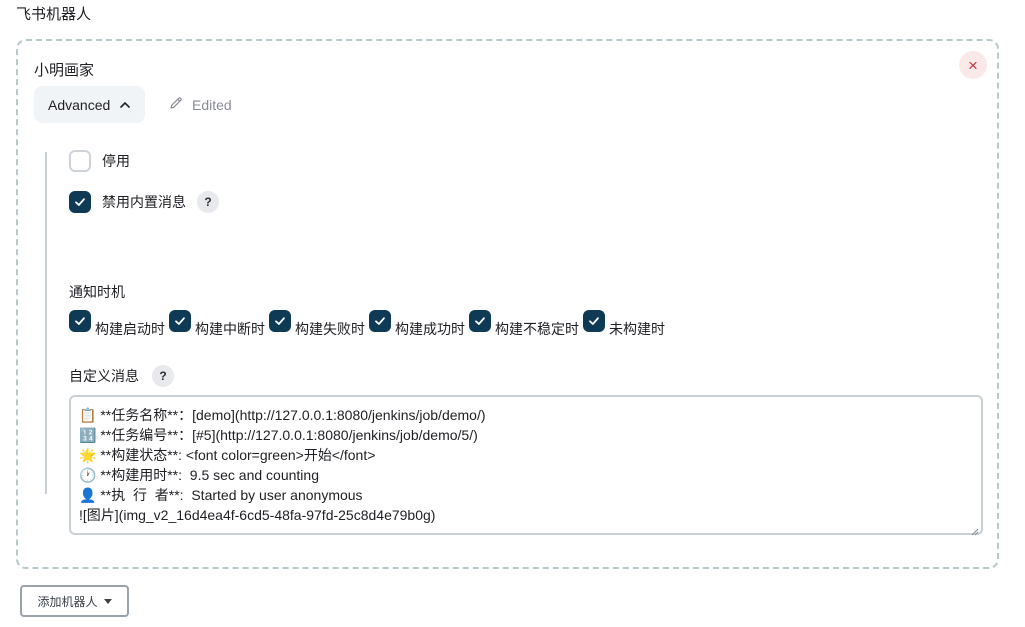  Describe the element at coordinates (176, 104) in the screenshot. I see `pencil-icon` at that location.